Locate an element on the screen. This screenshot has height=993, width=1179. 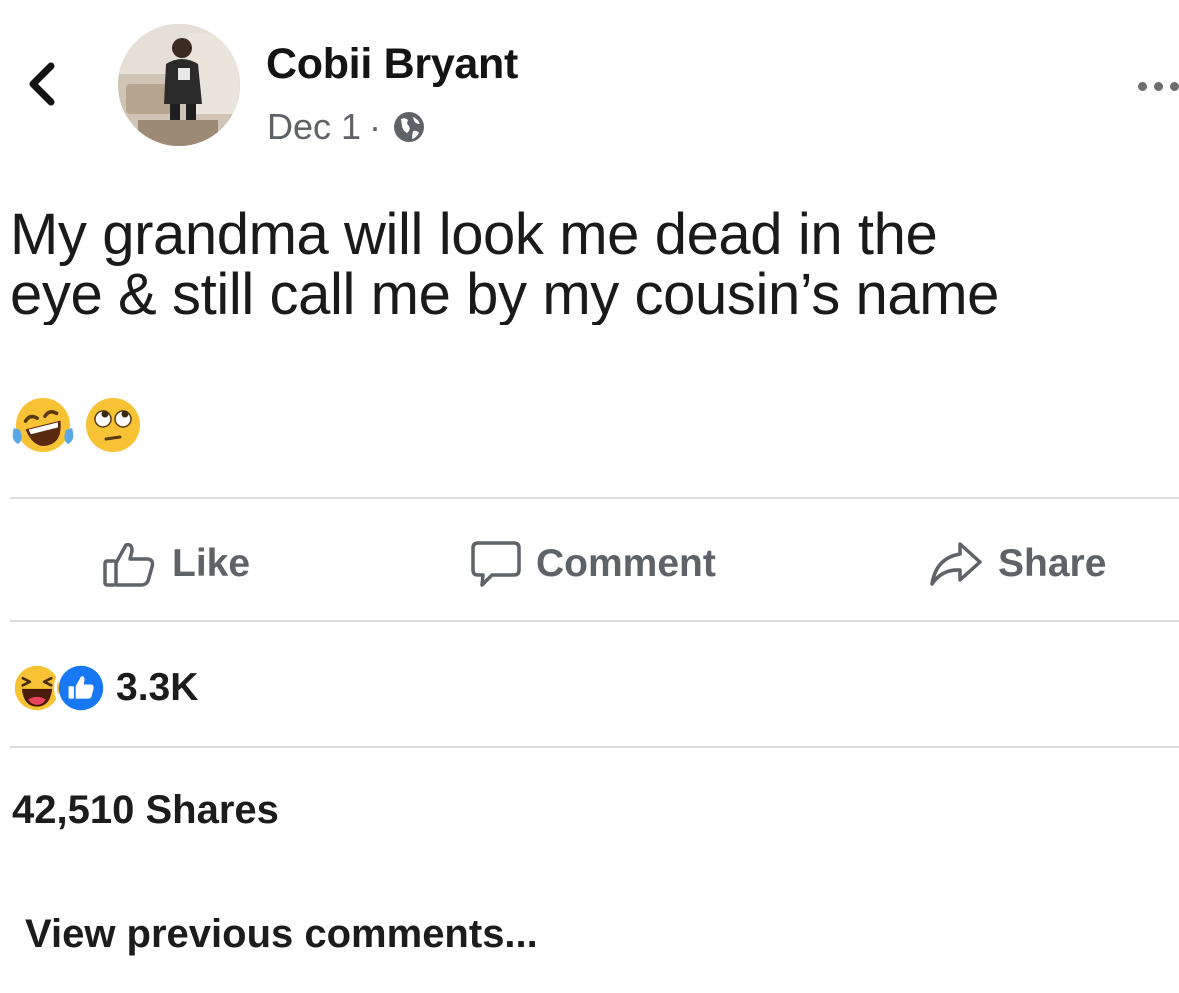
face-with-tears-of-joy-emoji is located at coordinates (43, 425).